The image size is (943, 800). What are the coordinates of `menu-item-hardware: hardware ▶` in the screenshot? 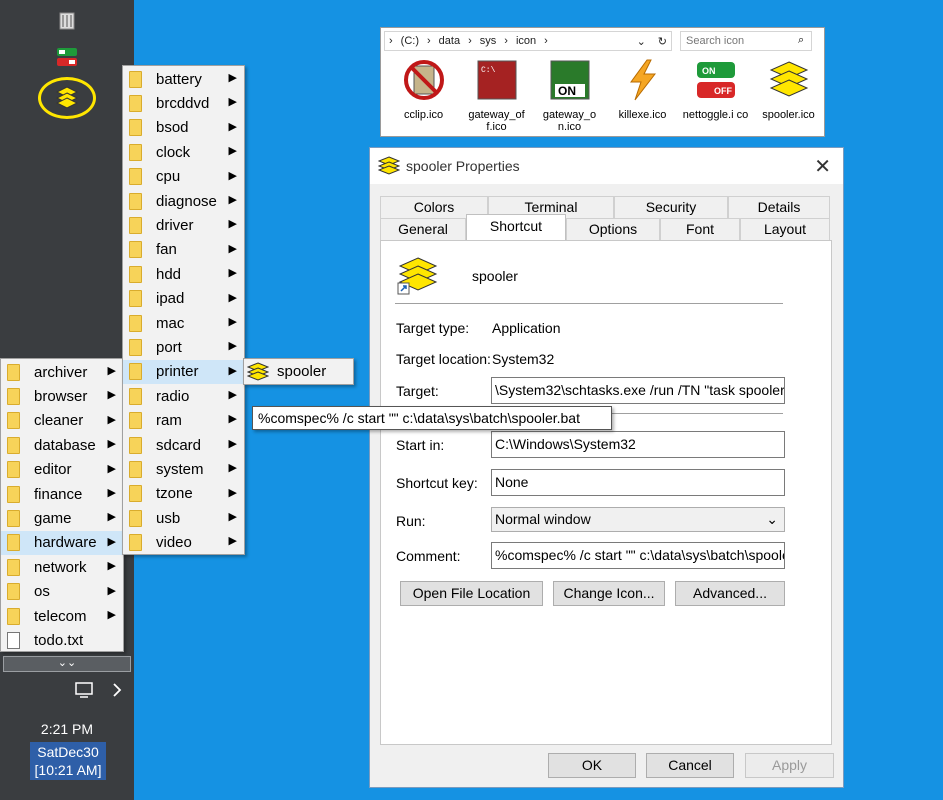 It's located at (62, 543).